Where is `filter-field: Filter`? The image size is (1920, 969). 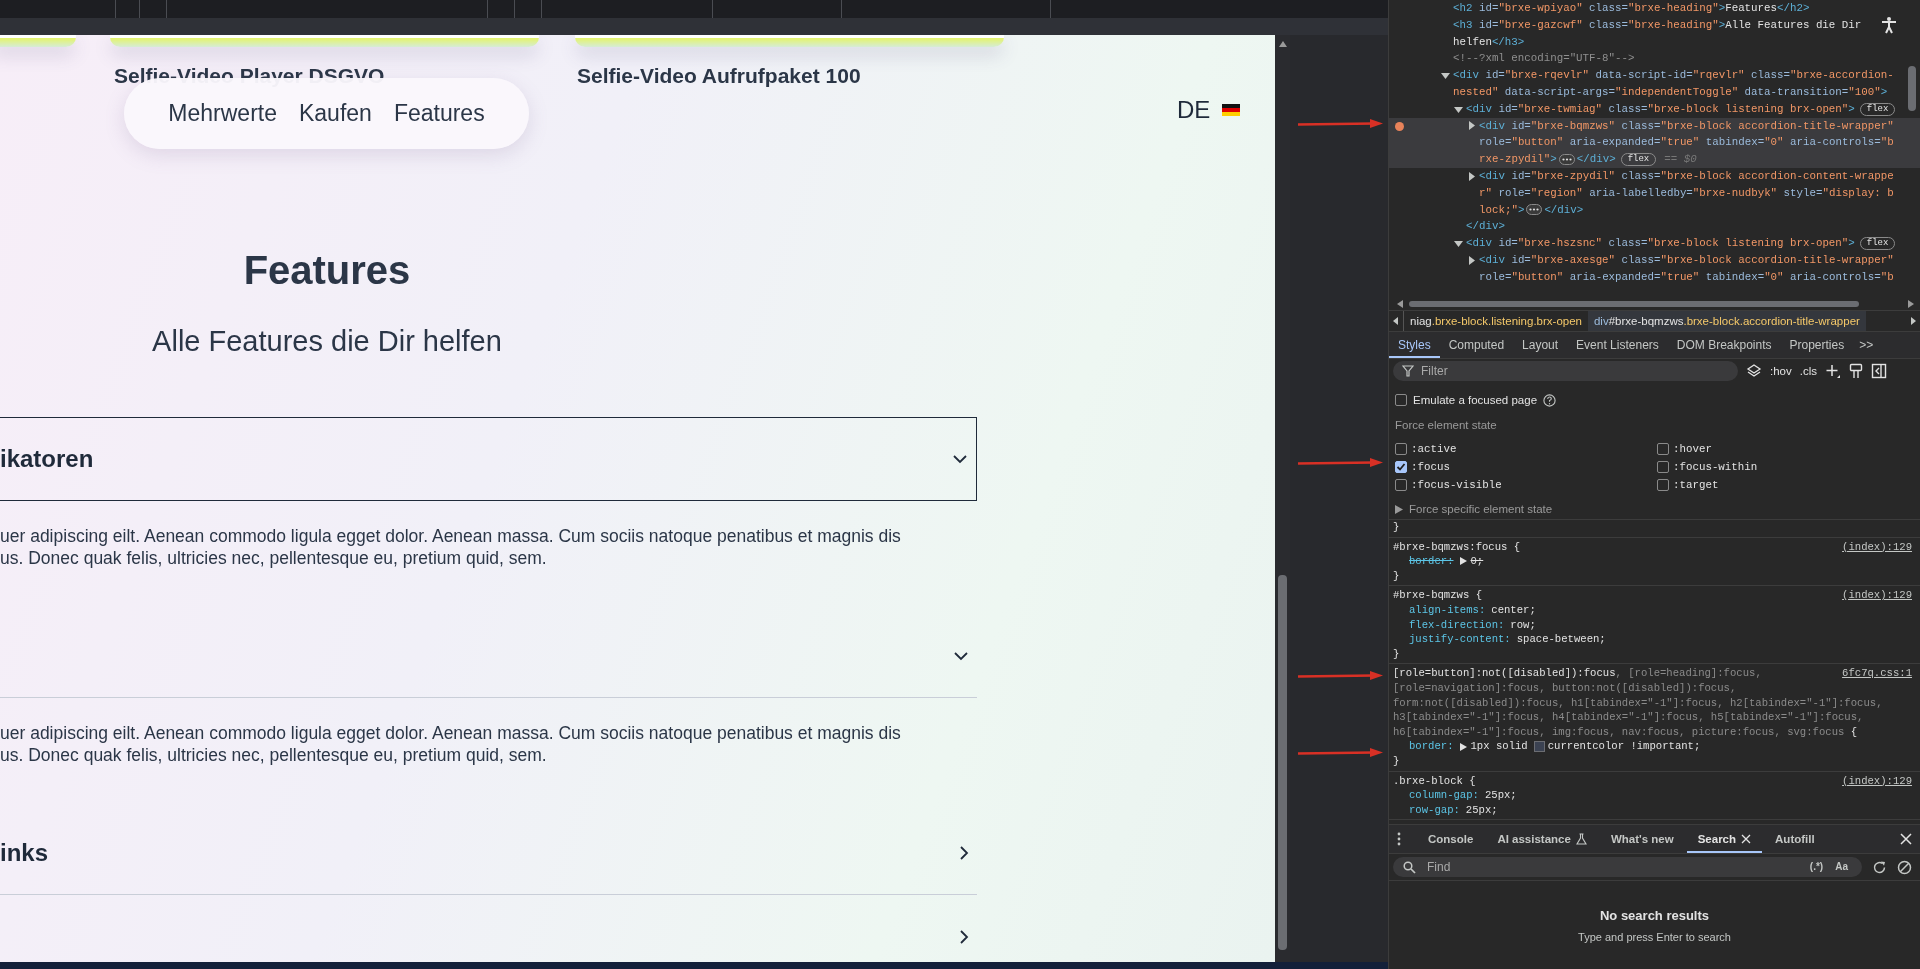
filter-field: Filter is located at coordinates (1565, 371).